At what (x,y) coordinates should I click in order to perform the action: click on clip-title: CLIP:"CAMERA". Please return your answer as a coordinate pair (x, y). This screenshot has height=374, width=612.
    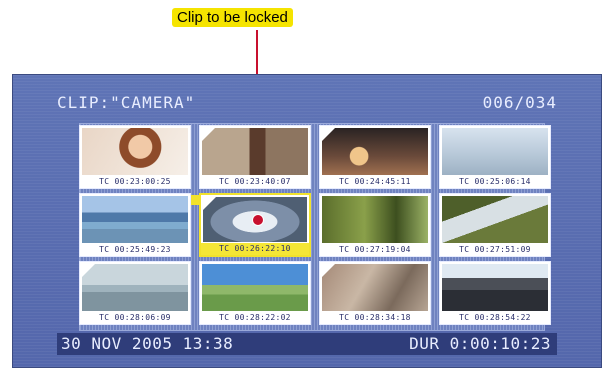
    Looking at the image, I should click on (126, 102).